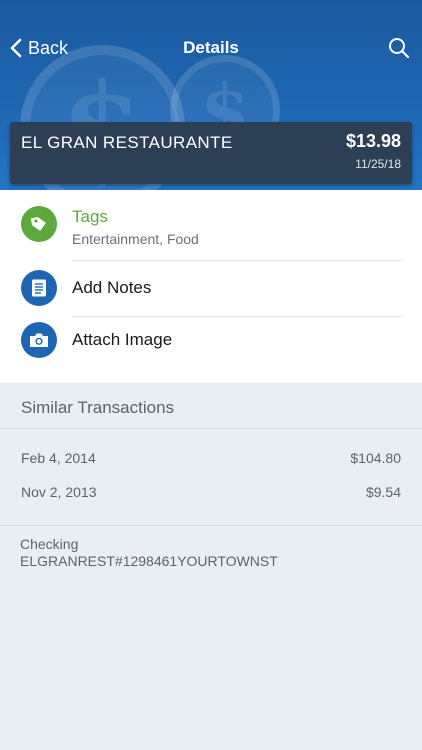 Image resolution: width=422 pixels, height=750 pixels. I want to click on nav-bar: Back Details, so click(211, 48).